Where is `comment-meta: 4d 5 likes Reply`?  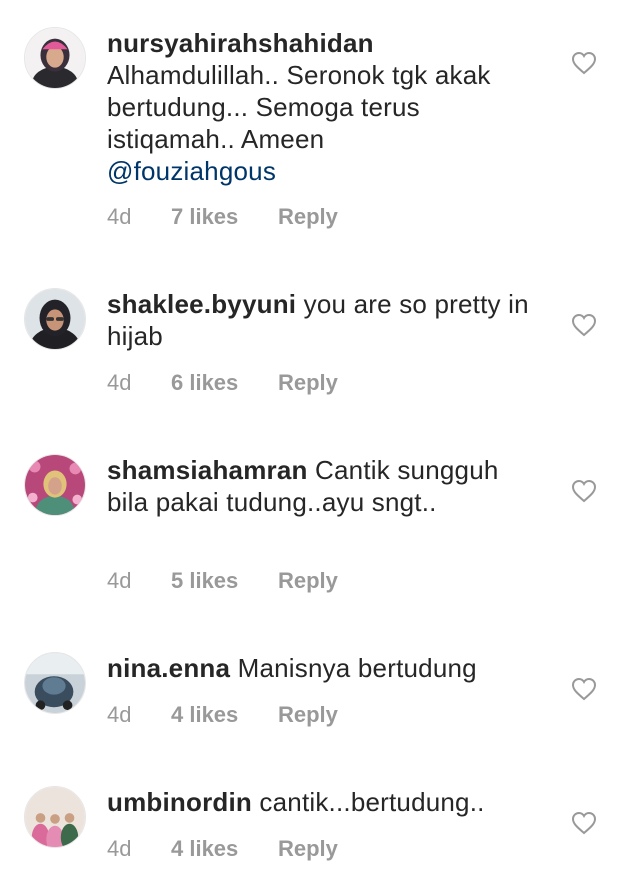 comment-meta: 4d 5 likes Reply is located at coordinates (222, 581).